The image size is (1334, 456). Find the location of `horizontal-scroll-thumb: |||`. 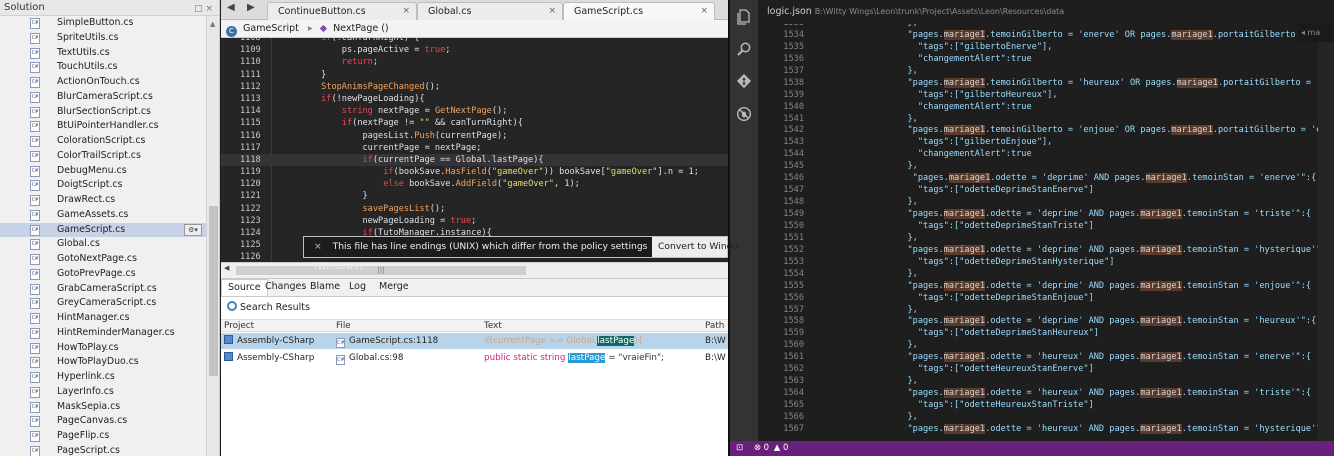

horizontal-scroll-thumb: ||| is located at coordinates (381, 270).